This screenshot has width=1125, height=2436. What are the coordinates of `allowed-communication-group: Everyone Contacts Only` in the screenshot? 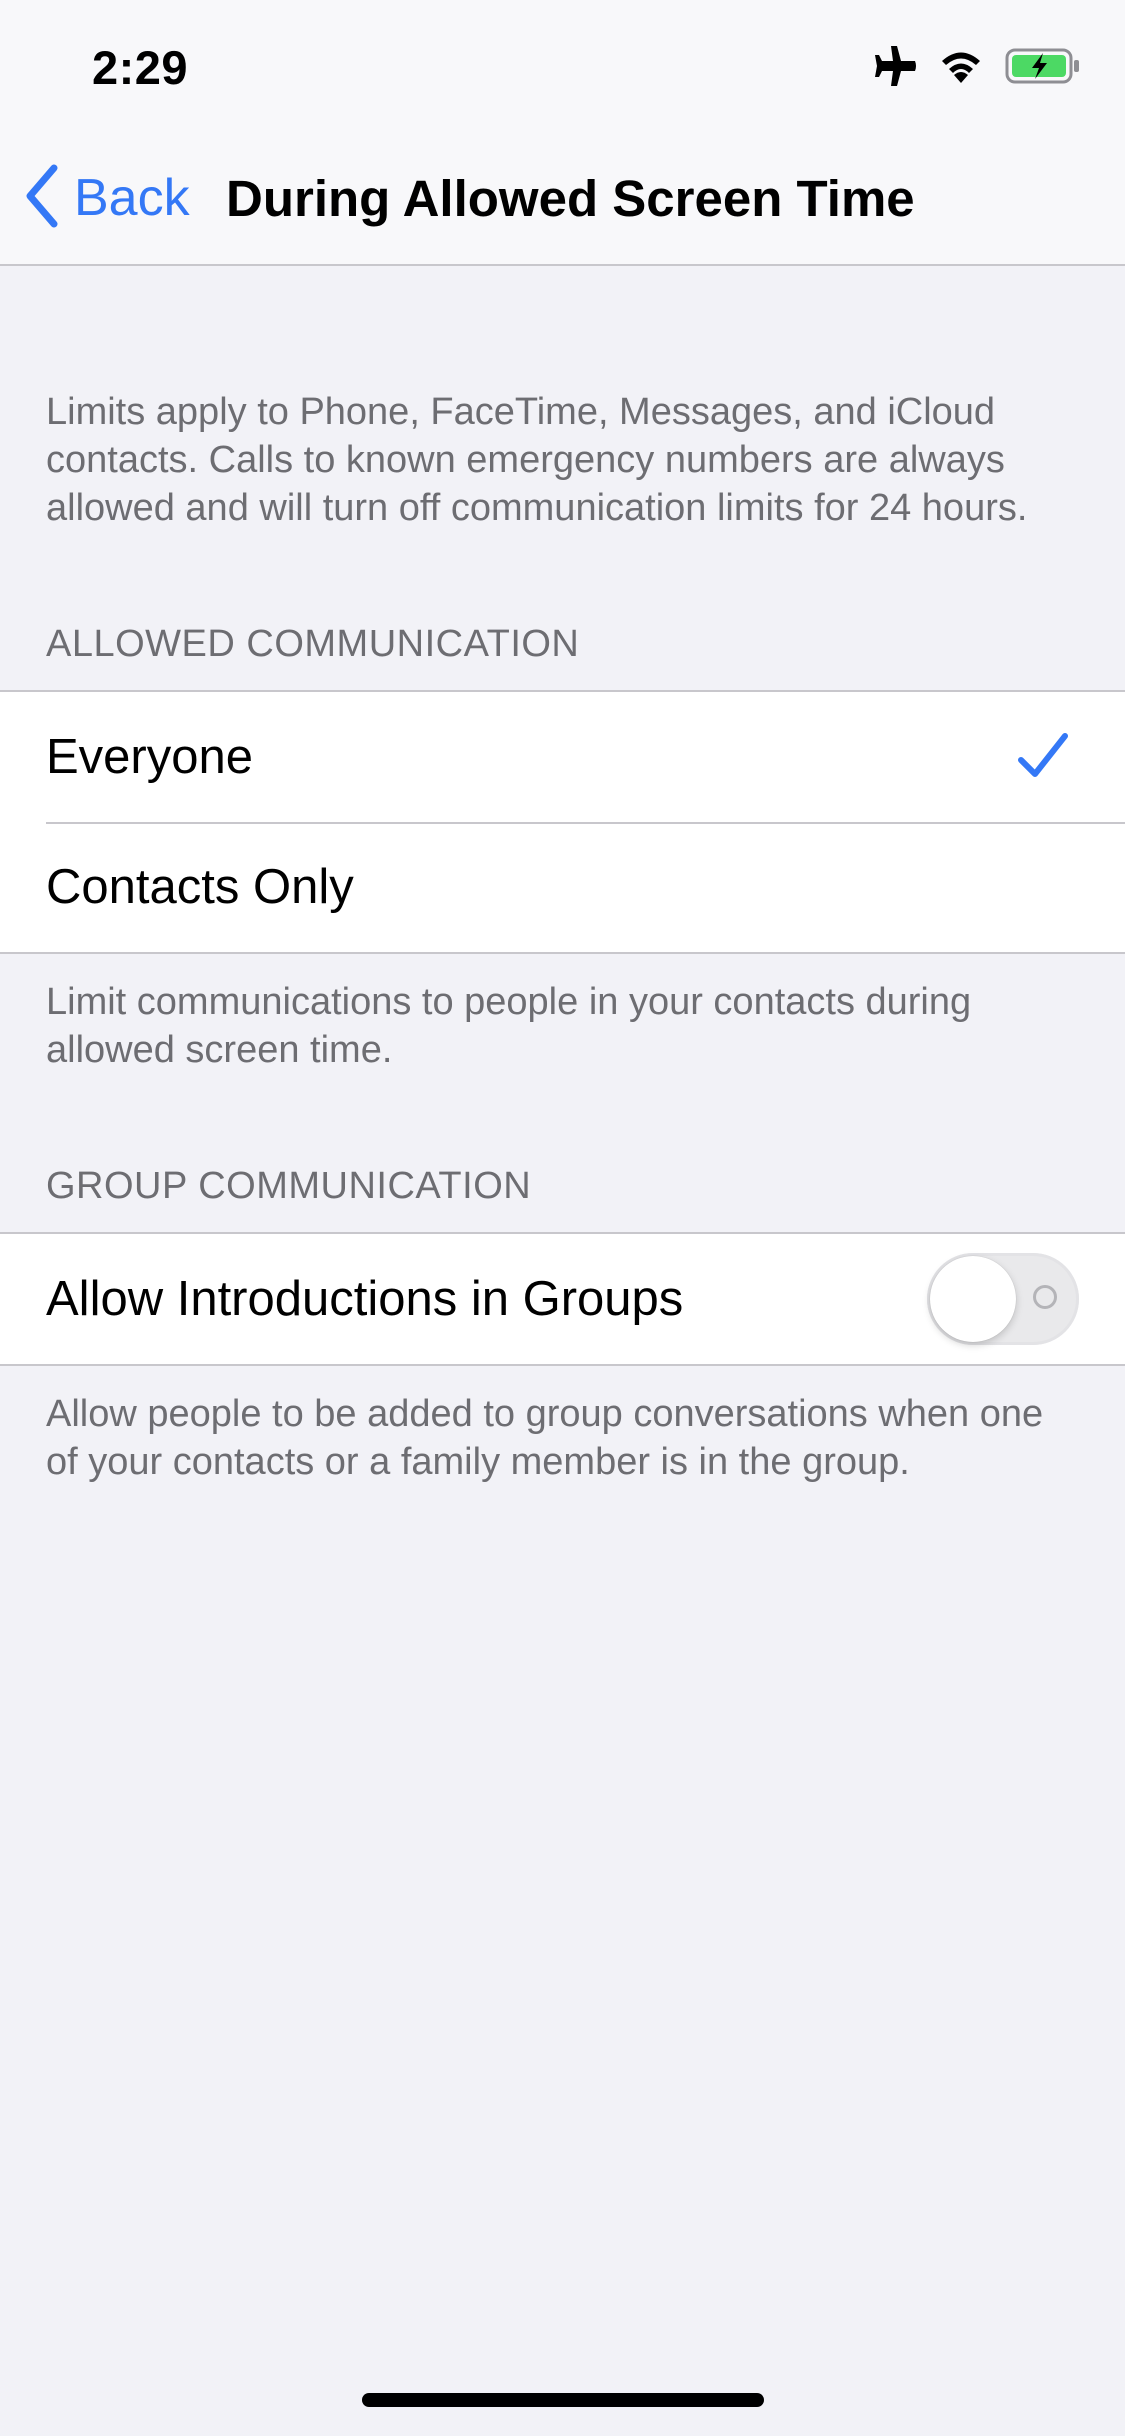 It's located at (562, 822).